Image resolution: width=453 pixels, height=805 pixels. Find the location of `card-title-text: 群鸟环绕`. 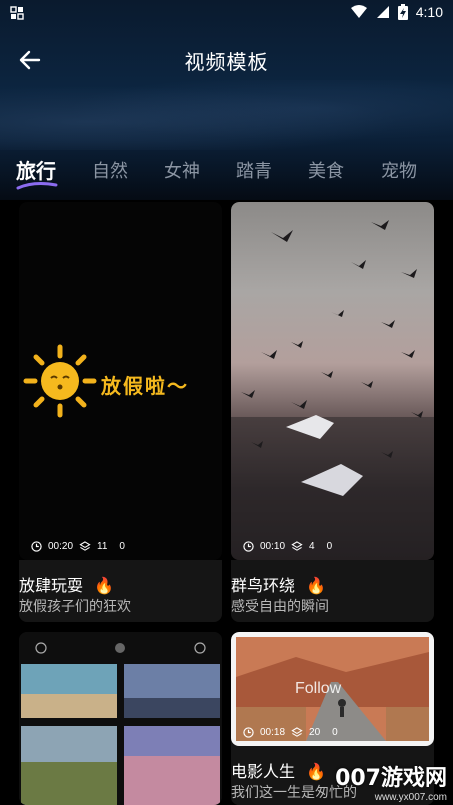

card-title-text: 群鸟环绕 is located at coordinates (263, 585).